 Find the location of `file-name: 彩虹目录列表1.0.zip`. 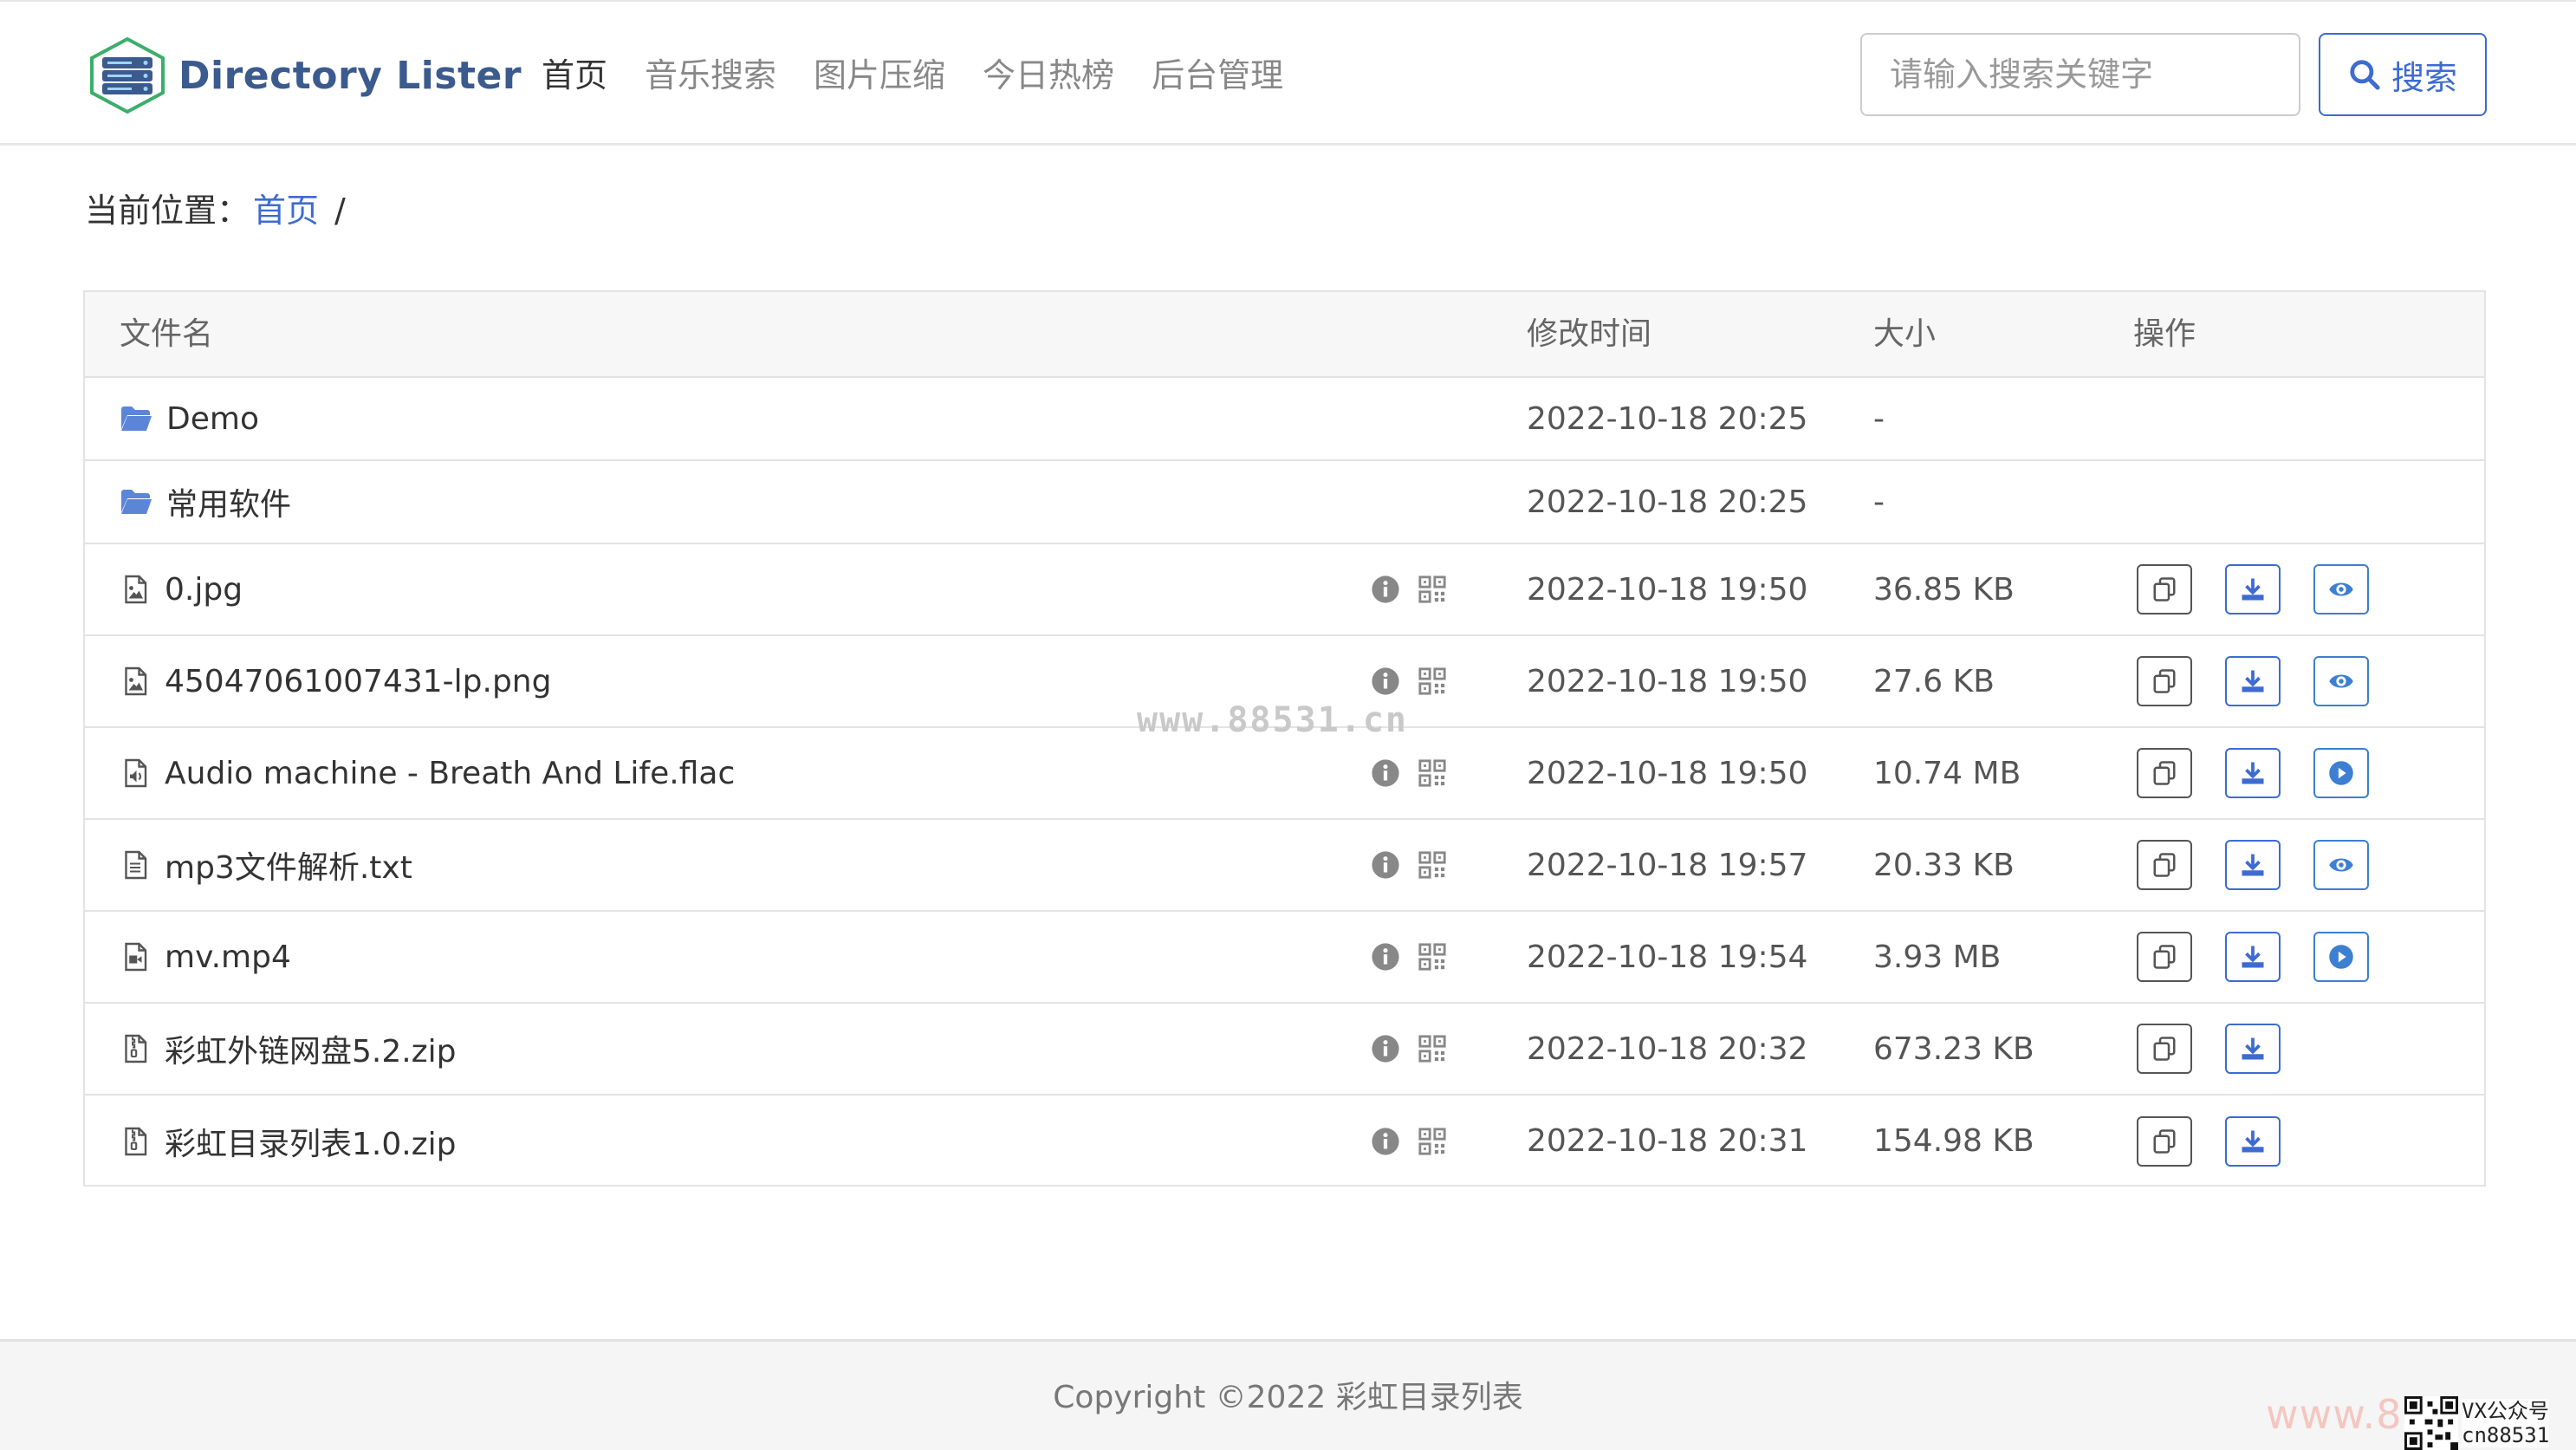

file-name: 彩虹目录列表1.0.zip is located at coordinates (311, 1141).